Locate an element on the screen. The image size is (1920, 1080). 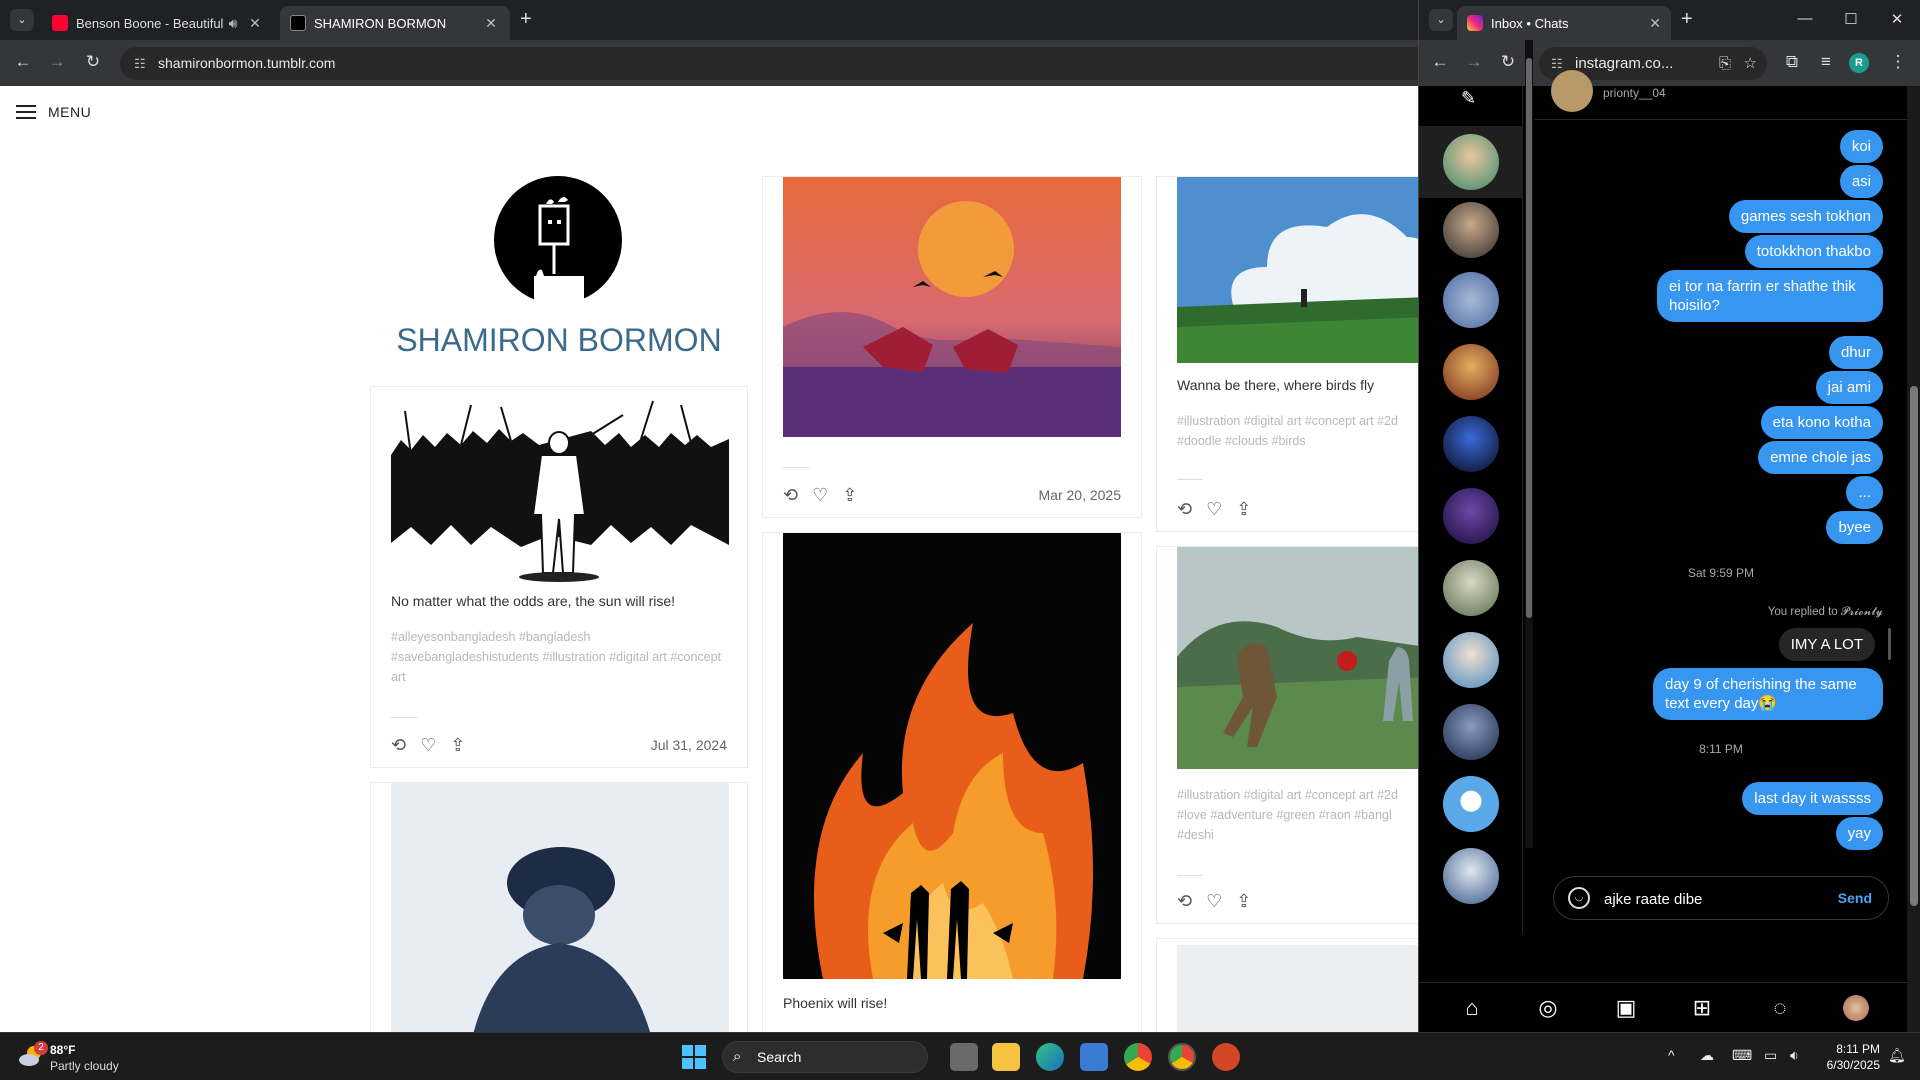
message-bubble: byee is located at coordinates (1854, 527).